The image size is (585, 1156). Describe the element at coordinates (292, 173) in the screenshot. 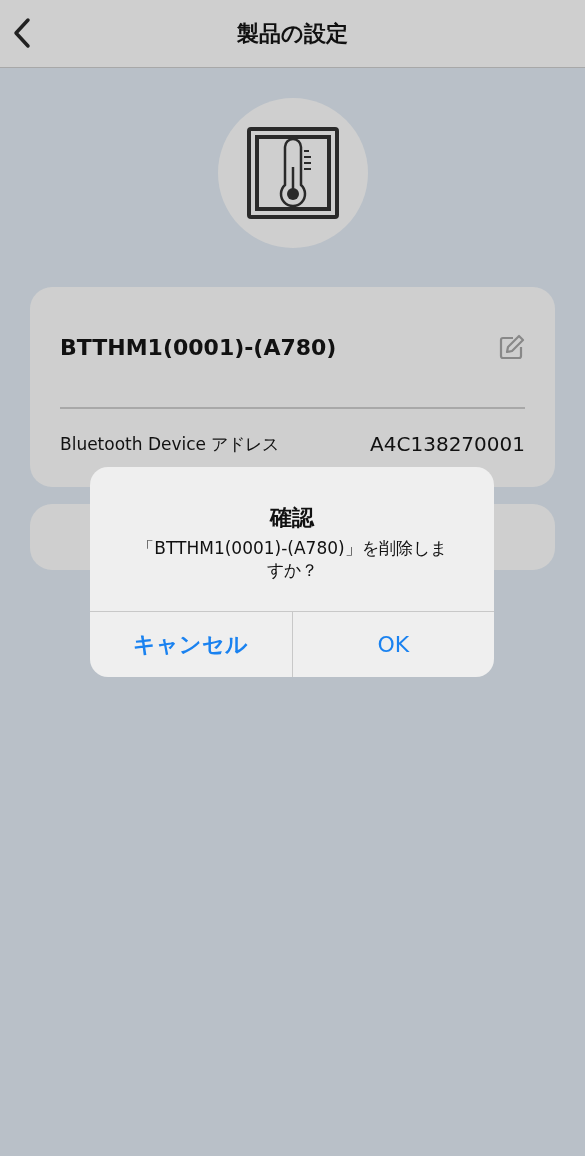

I see `thermometer-icon` at that location.